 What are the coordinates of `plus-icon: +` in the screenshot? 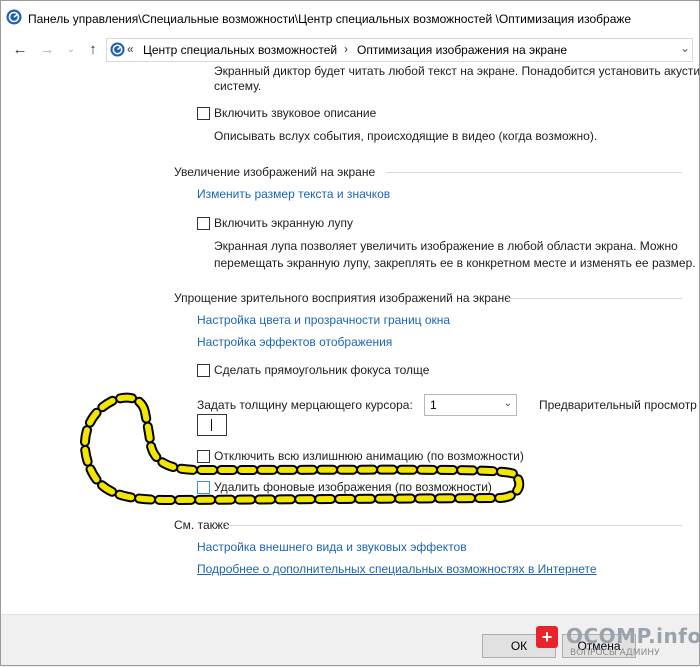 It's located at (547, 637).